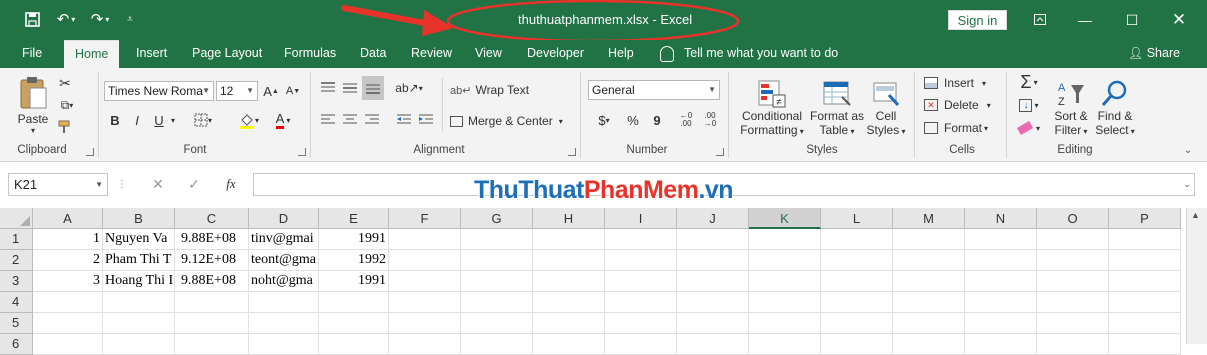 The height and width of the screenshot is (355, 1207). I want to click on cell-k3, so click(785, 281).